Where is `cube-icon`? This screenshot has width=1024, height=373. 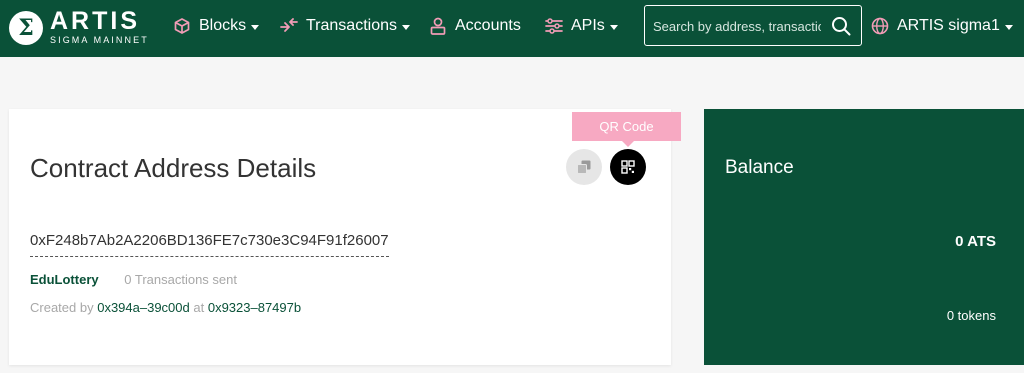 cube-icon is located at coordinates (182, 26).